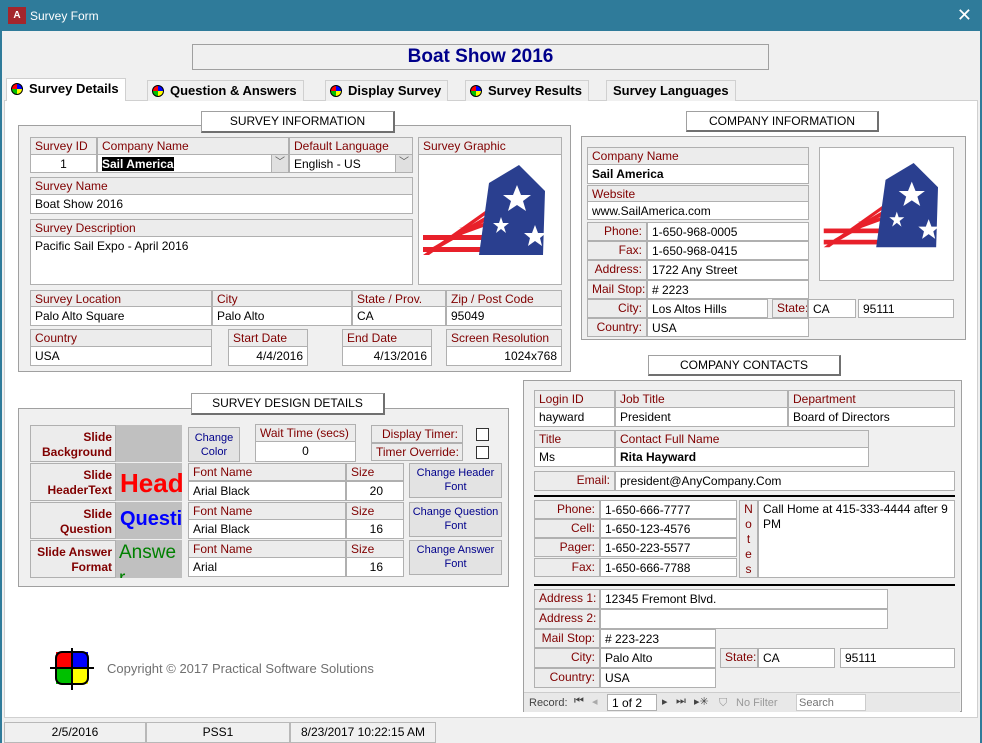  What do you see at coordinates (455, 480) in the screenshot?
I see `change-header-font-button: Change Header Font` at bounding box center [455, 480].